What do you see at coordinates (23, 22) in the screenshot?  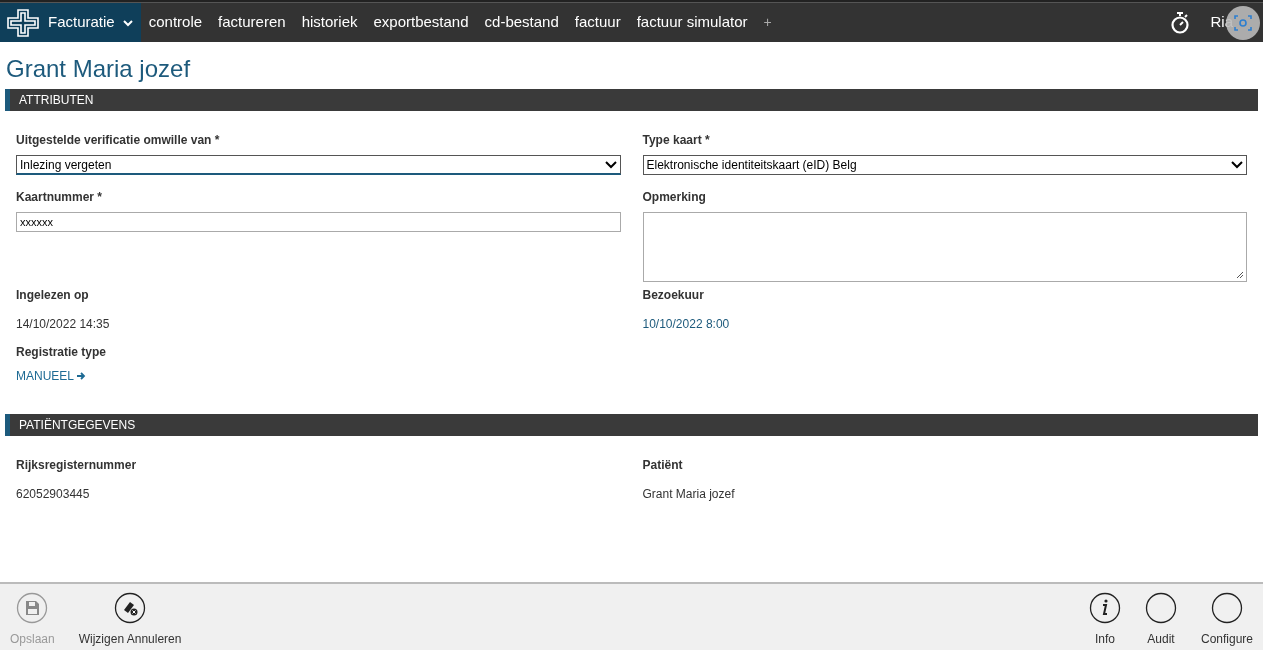 I see `cross-logo-icon` at bounding box center [23, 22].